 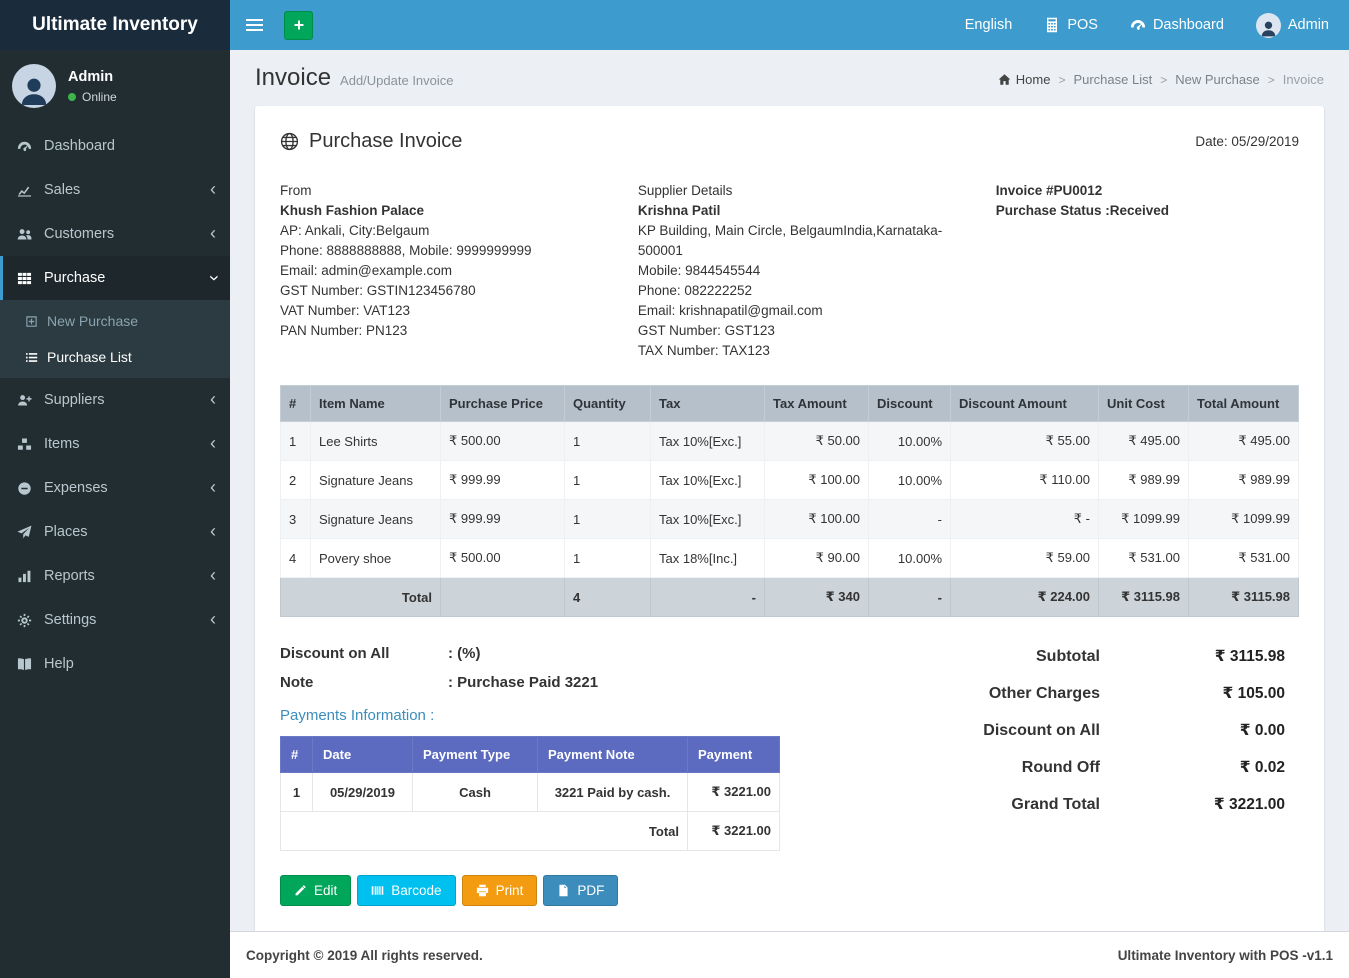 What do you see at coordinates (1262, 730) in the screenshot?
I see `summary-value: ₹ 0.00` at bounding box center [1262, 730].